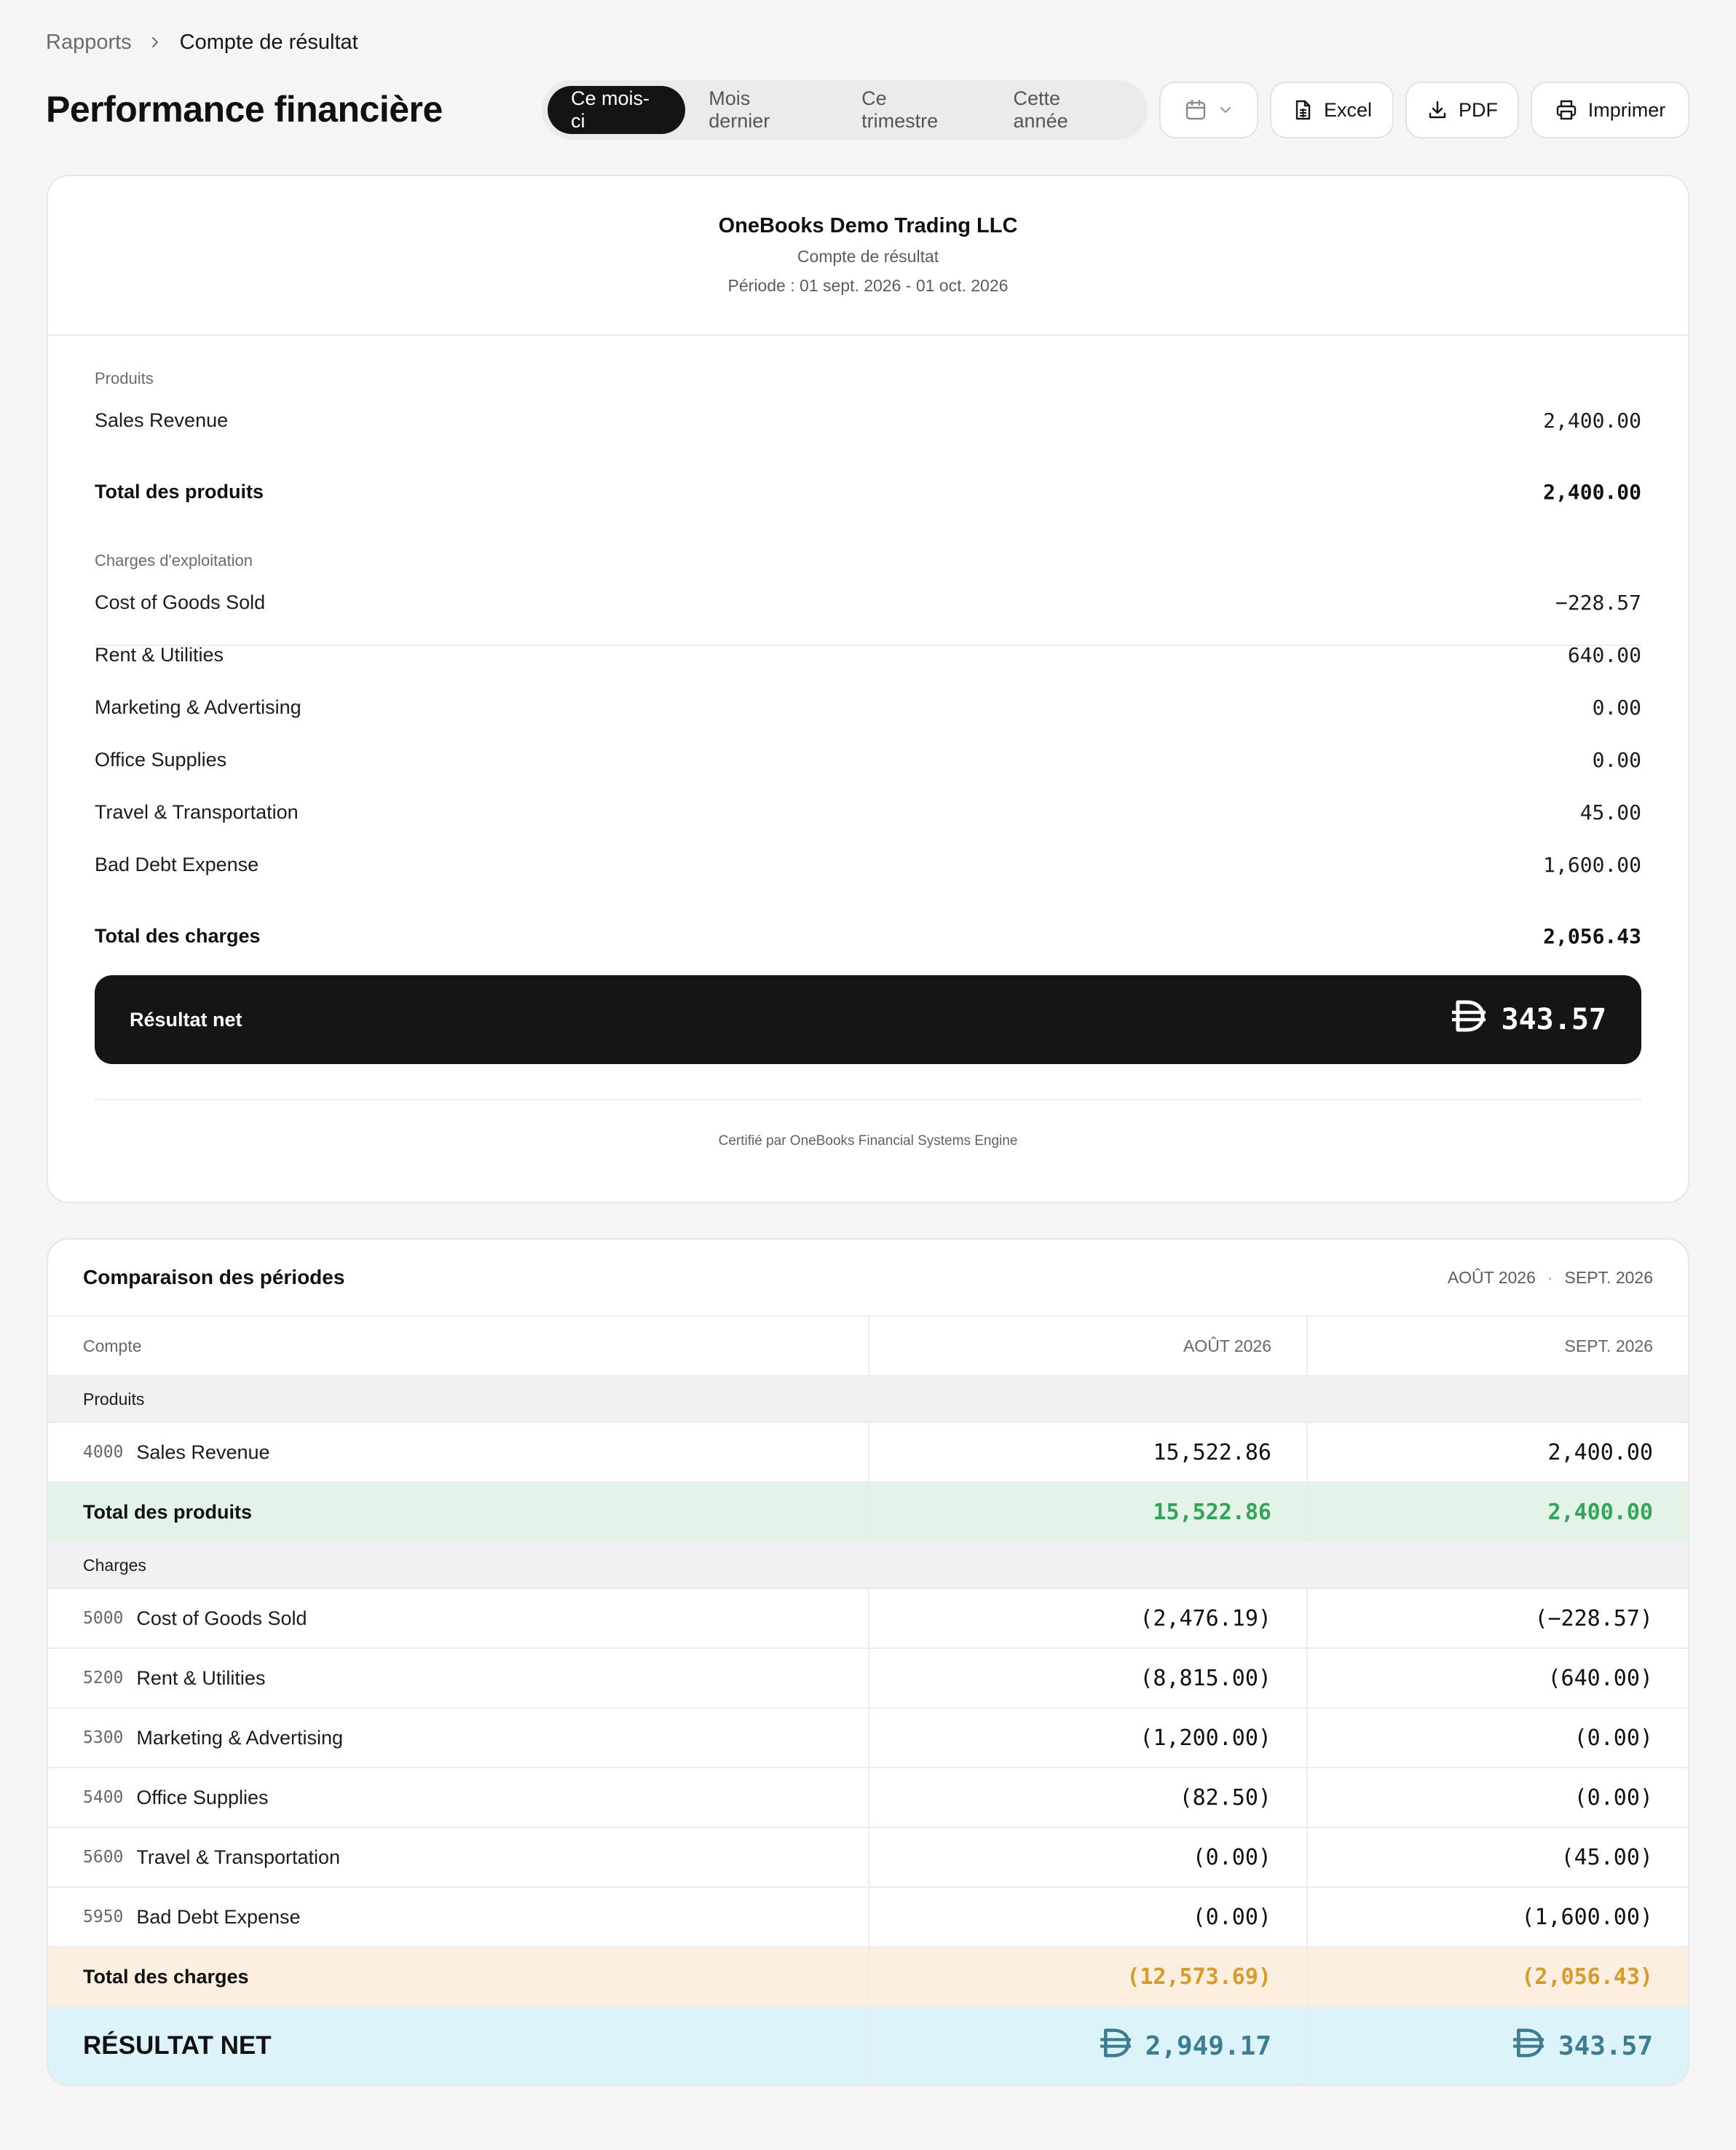  I want to click on period-tab-this-quarter: Ce trimestre, so click(914, 110).